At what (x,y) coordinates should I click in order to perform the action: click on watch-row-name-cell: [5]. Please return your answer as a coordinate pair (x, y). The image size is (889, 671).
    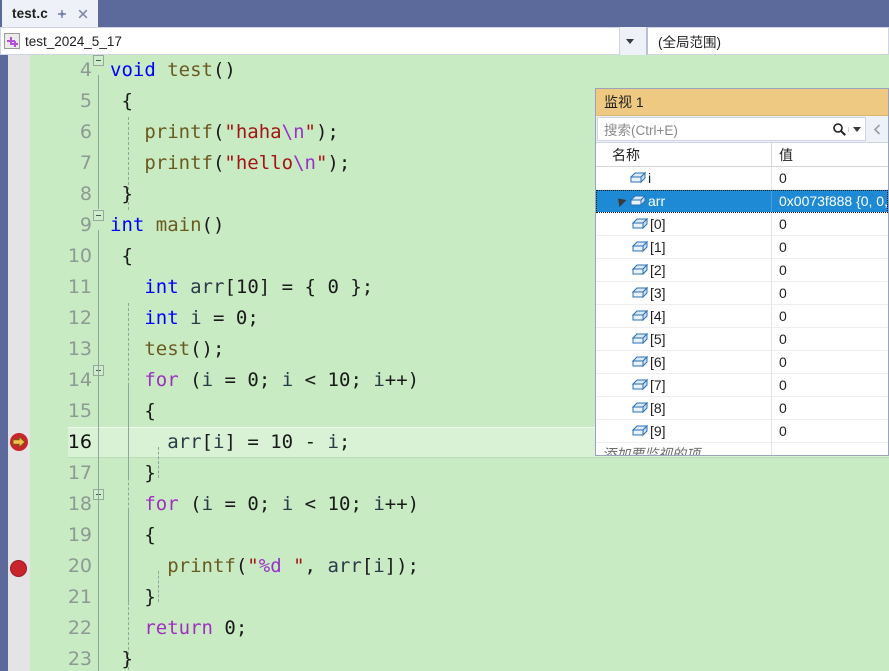
    Looking at the image, I should click on (684, 339).